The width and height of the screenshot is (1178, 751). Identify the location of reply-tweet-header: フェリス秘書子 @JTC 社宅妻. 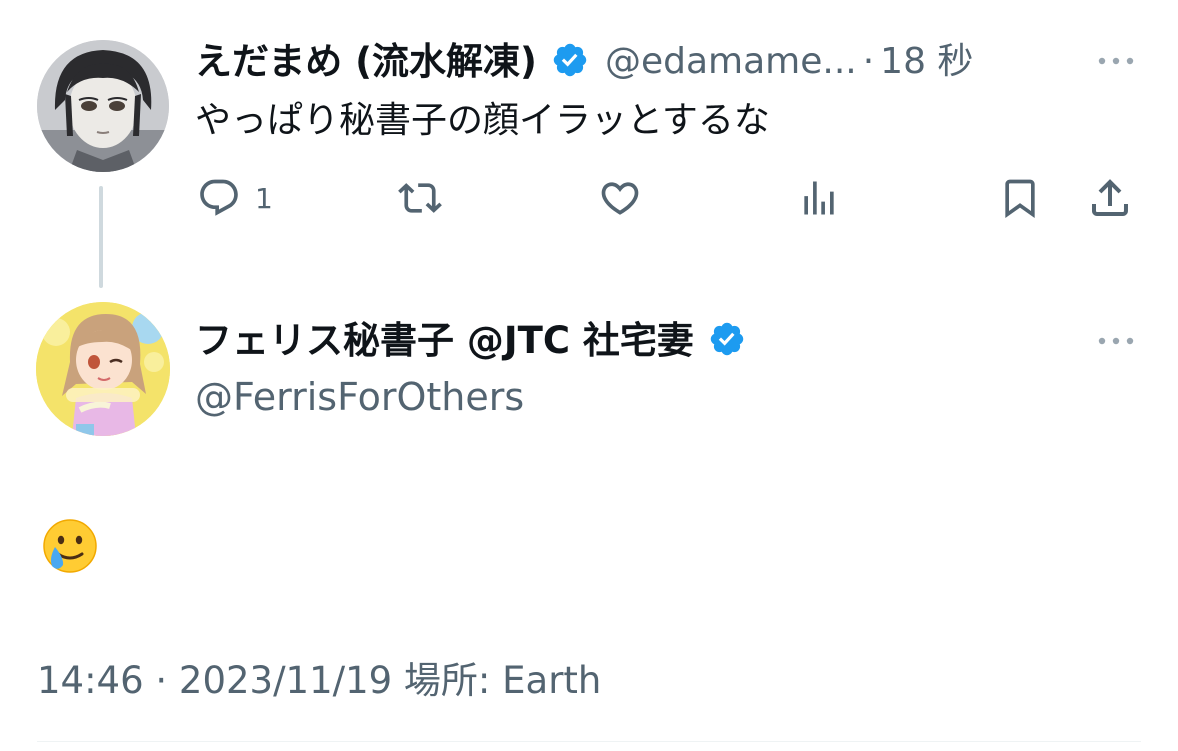
(470, 341).